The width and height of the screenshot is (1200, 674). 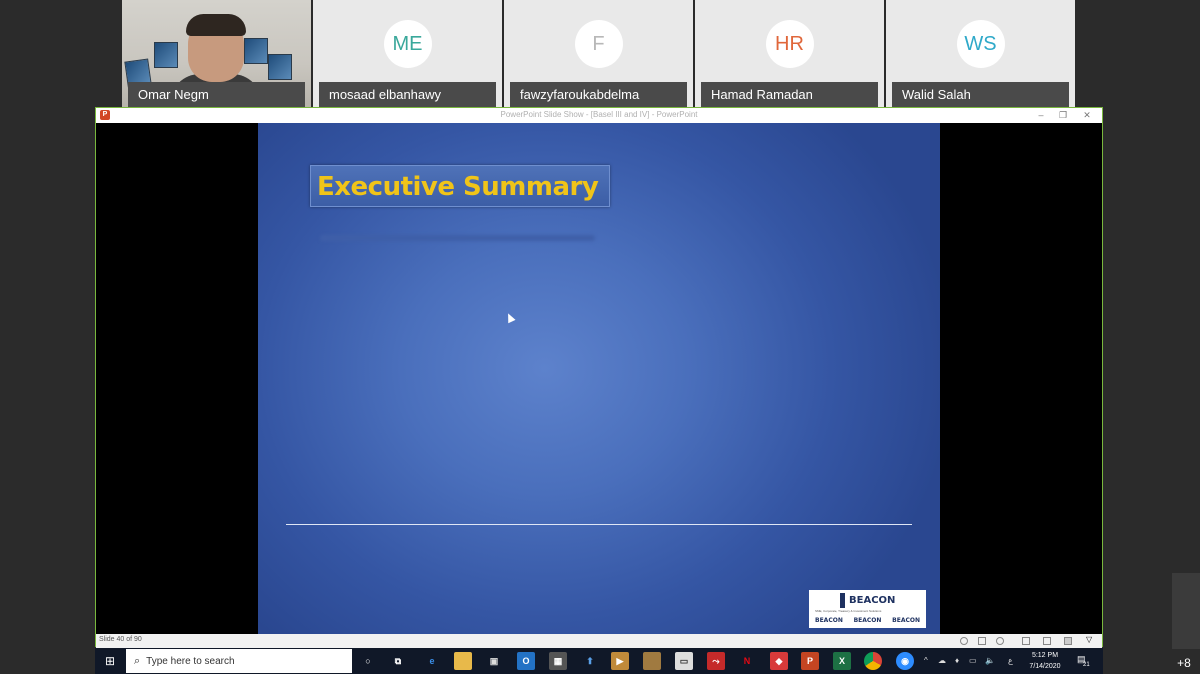 I want to click on onedrive-icon: ☁, so click(x=942, y=660).